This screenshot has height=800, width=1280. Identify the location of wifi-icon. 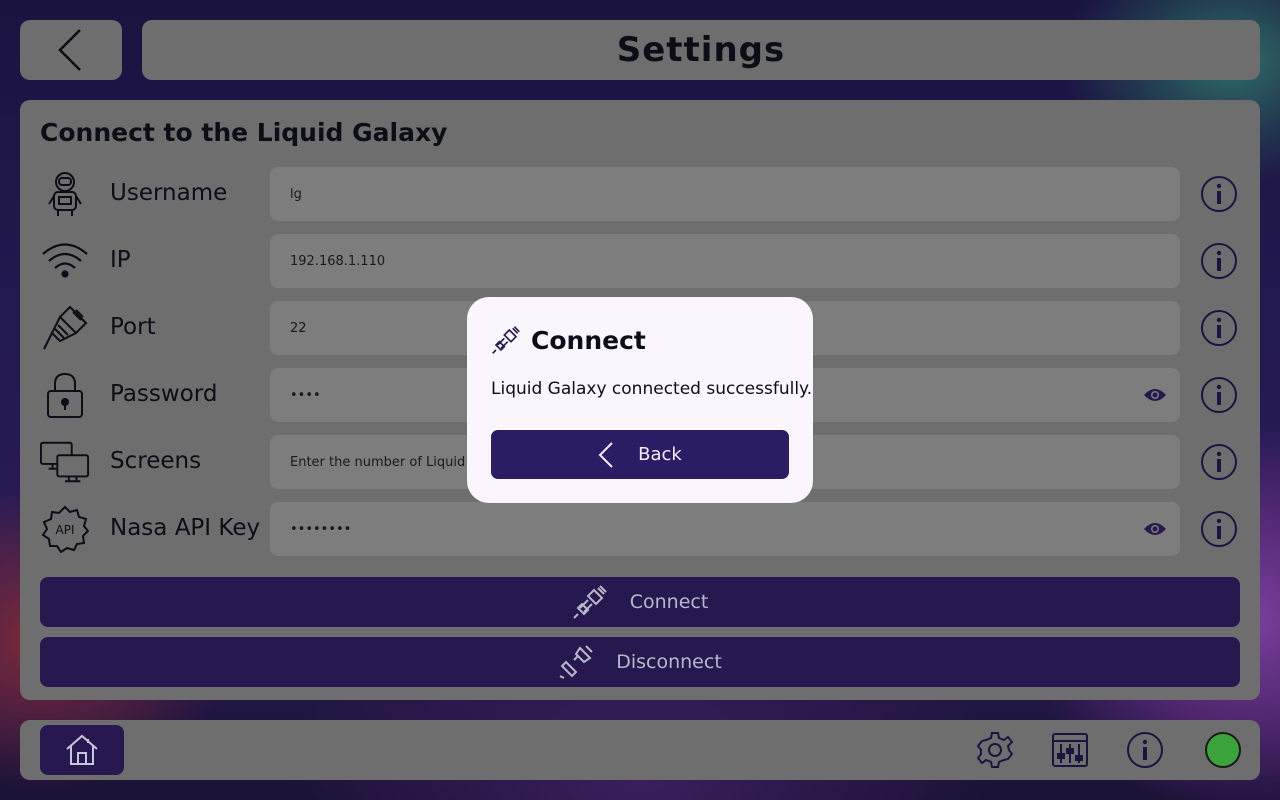
(65, 261).